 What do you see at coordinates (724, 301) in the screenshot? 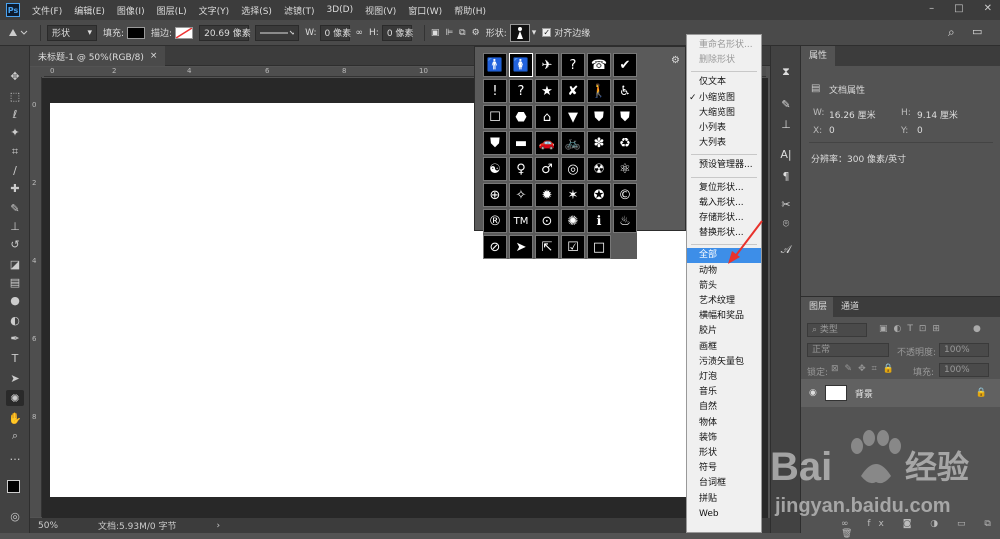
I see `menu-item: 艺术纹理` at bounding box center [724, 301].